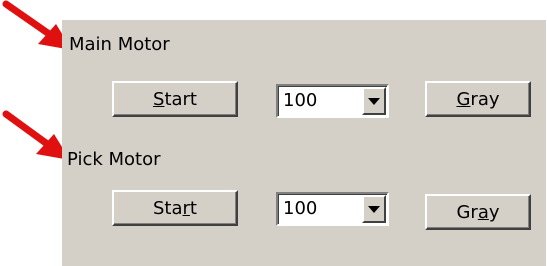  What do you see at coordinates (332, 209) in the screenshot?
I see `pick-motor-speed-dropdown: 100` at bounding box center [332, 209].